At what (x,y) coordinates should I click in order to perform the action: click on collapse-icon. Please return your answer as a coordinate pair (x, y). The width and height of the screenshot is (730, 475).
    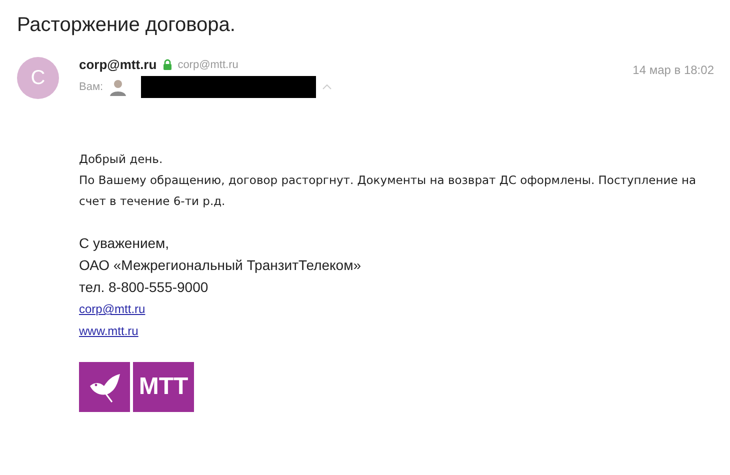
    Looking at the image, I should click on (327, 87).